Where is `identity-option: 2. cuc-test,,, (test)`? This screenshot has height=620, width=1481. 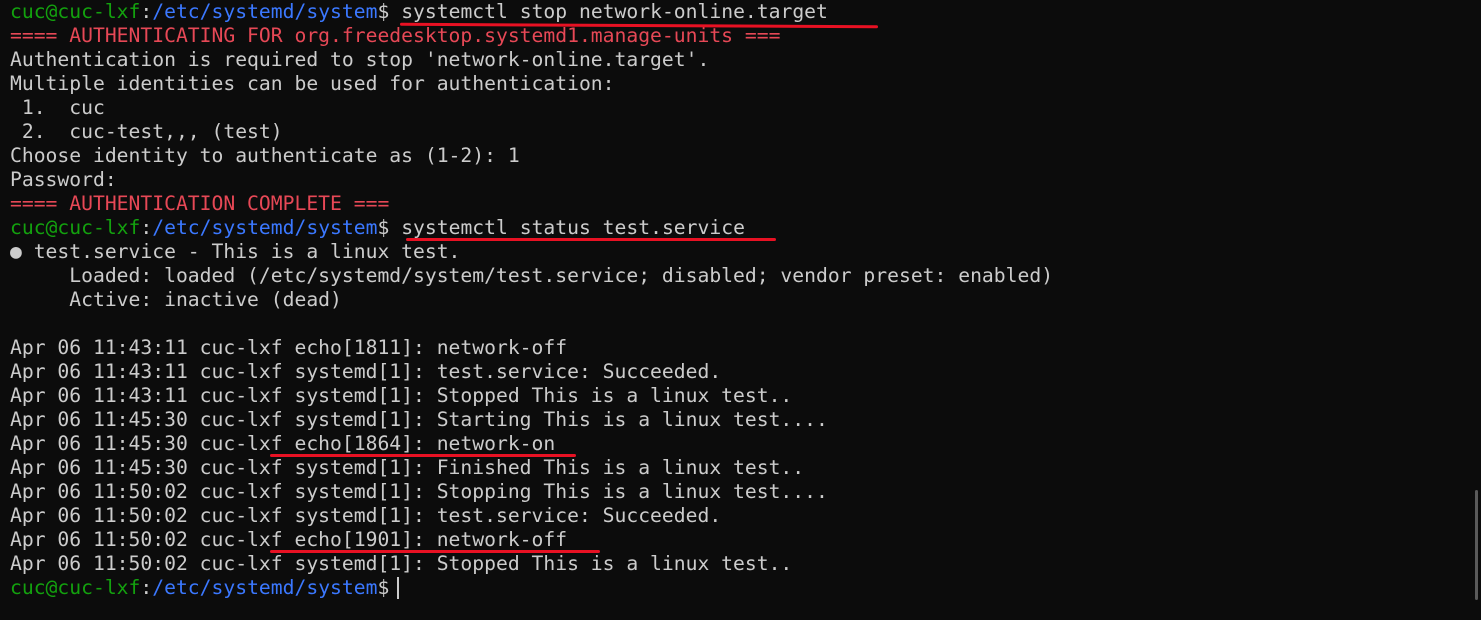
identity-option: 2. cuc-test,,, (test) is located at coordinates (146, 131).